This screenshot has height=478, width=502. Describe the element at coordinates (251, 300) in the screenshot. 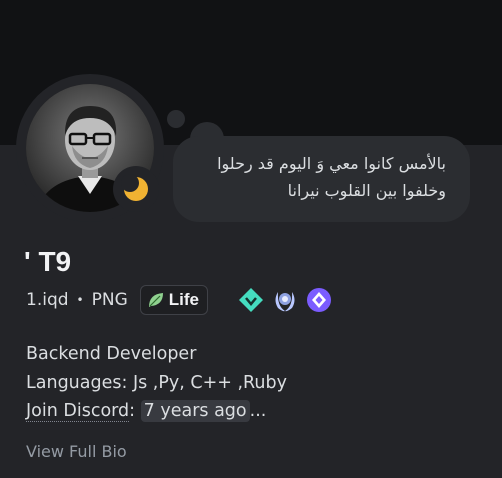

I see `hypesquad-balance-badge` at that location.